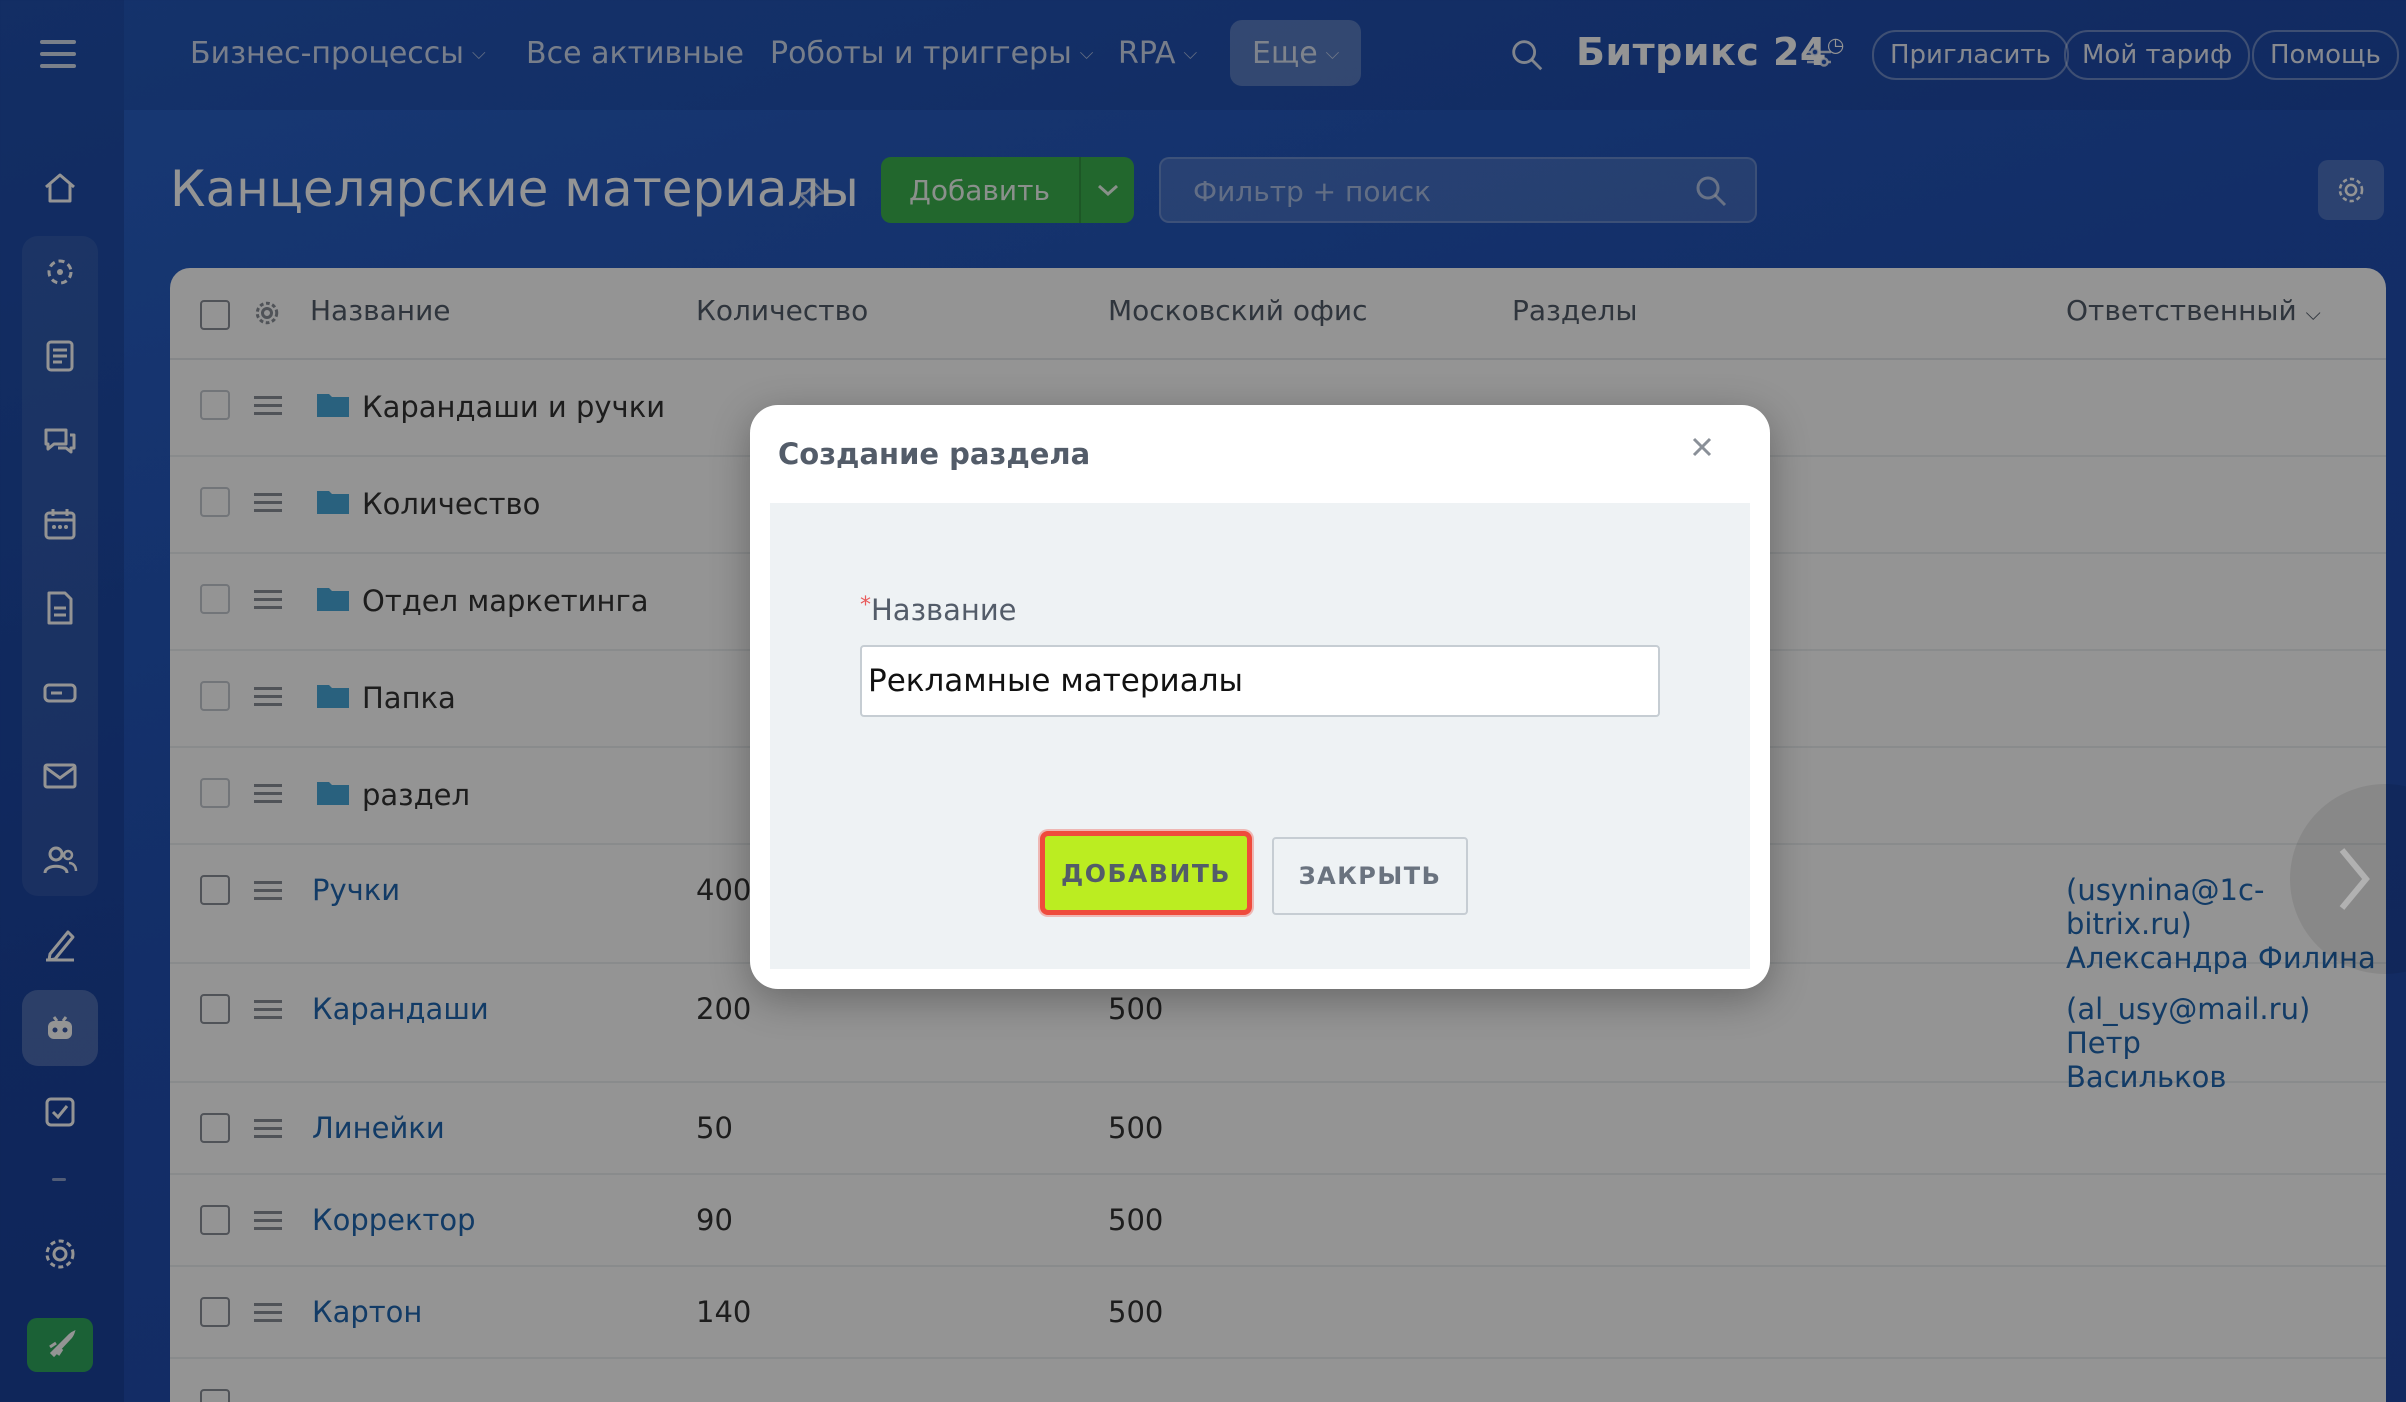 This screenshot has height=1402, width=2406. What do you see at coordinates (1260, 681) in the screenshot?
I see `section-name-input` at bounding box center [1260, 681].